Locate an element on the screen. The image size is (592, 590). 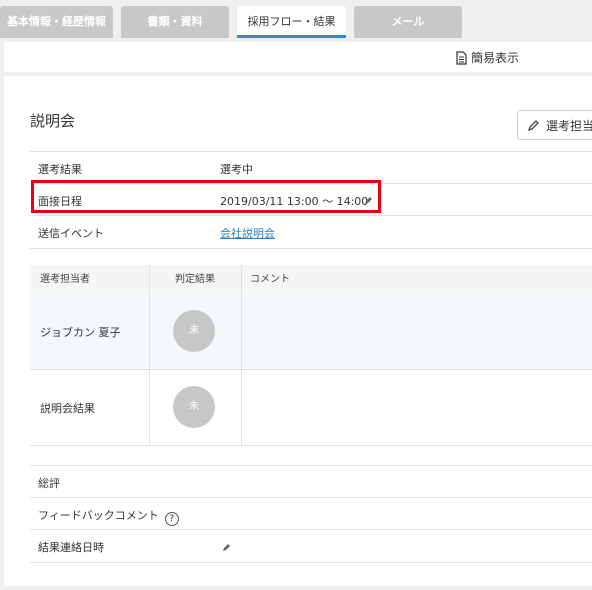
assign-reviewer-button: 選考担当 is located at coordinates (554, 125).